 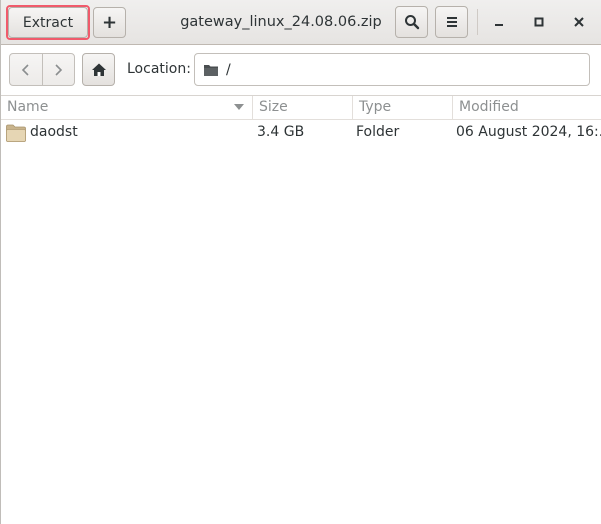 What do you see at coordinates (273, 107) in the screenshot?
I see `column-header-size-label: Size` at bounding box center [273, 107].